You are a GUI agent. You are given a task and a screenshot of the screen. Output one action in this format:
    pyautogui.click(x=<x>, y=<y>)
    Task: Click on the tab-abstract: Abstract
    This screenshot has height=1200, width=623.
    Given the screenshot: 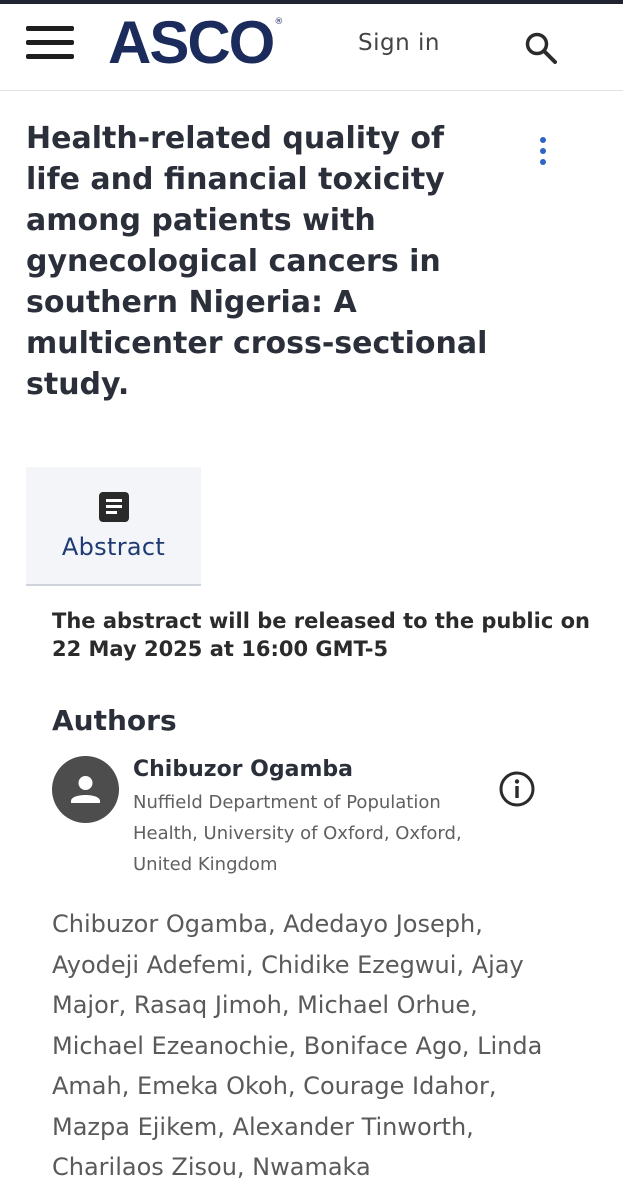 What is the action you would take?
    pyautogui.click(x=113, y=526)
    